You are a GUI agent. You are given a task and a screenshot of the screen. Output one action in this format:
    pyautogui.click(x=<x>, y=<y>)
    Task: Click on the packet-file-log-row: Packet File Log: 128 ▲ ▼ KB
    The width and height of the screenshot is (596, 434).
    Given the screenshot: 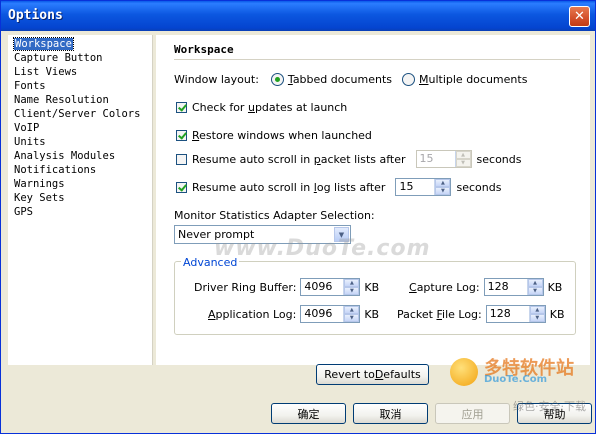 What is the action you would take?
    pyautogui.click(x=481, y=314)
    